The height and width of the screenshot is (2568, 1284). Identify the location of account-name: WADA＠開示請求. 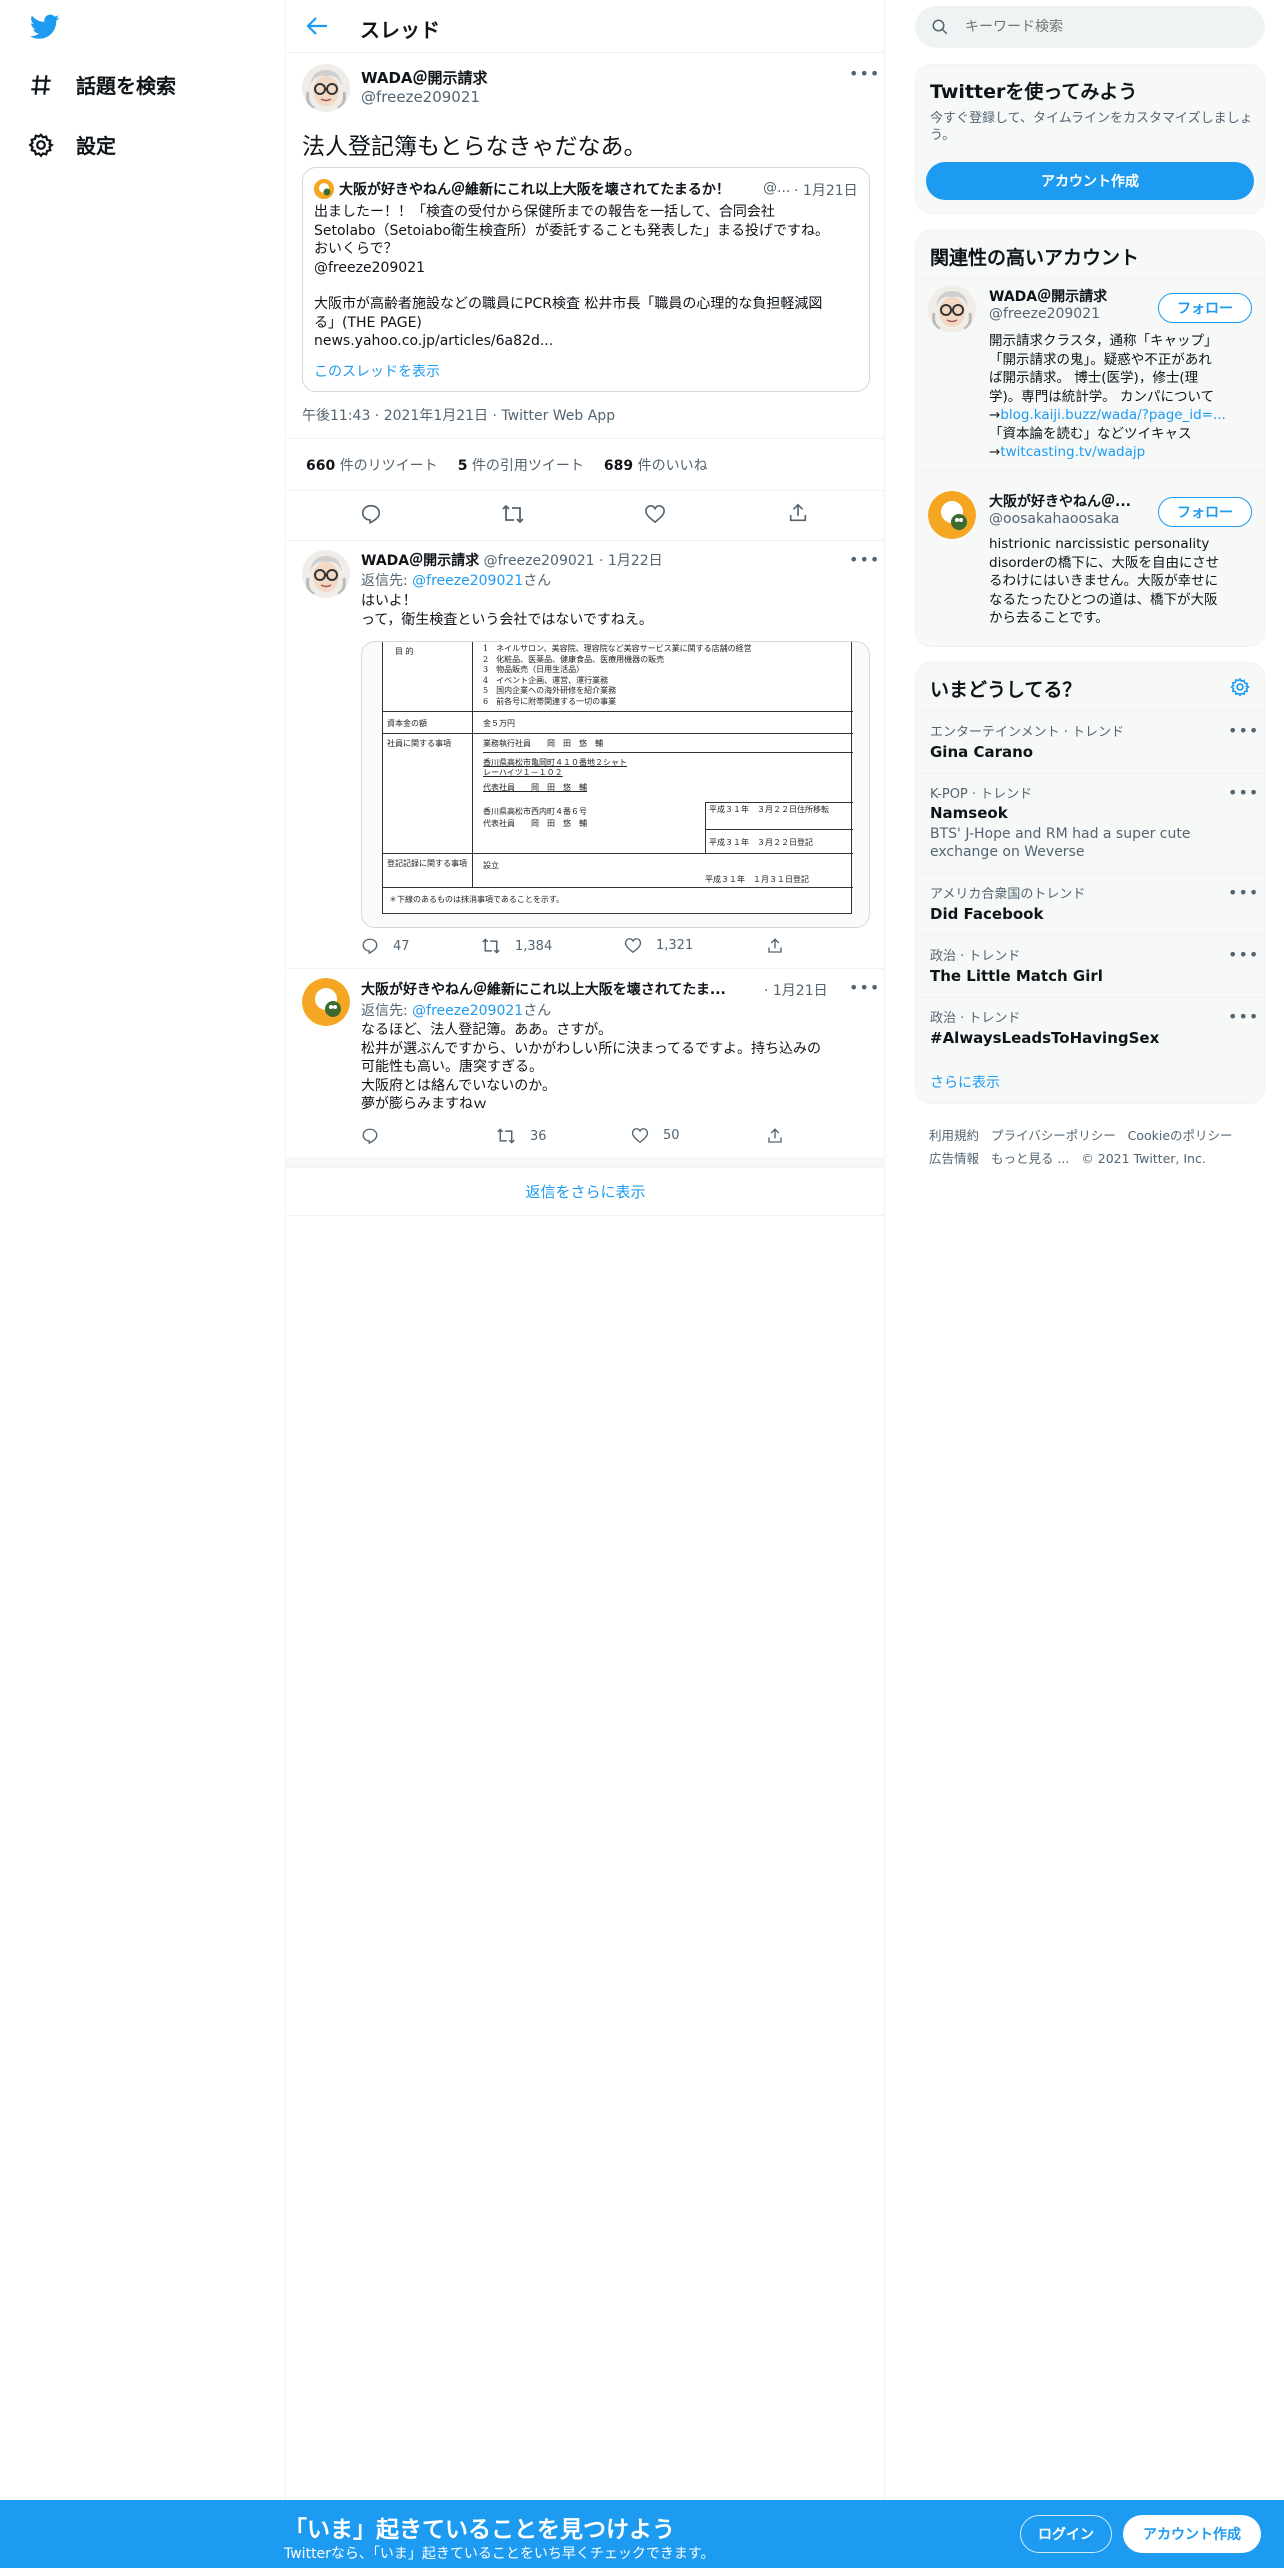
(1048, 296).